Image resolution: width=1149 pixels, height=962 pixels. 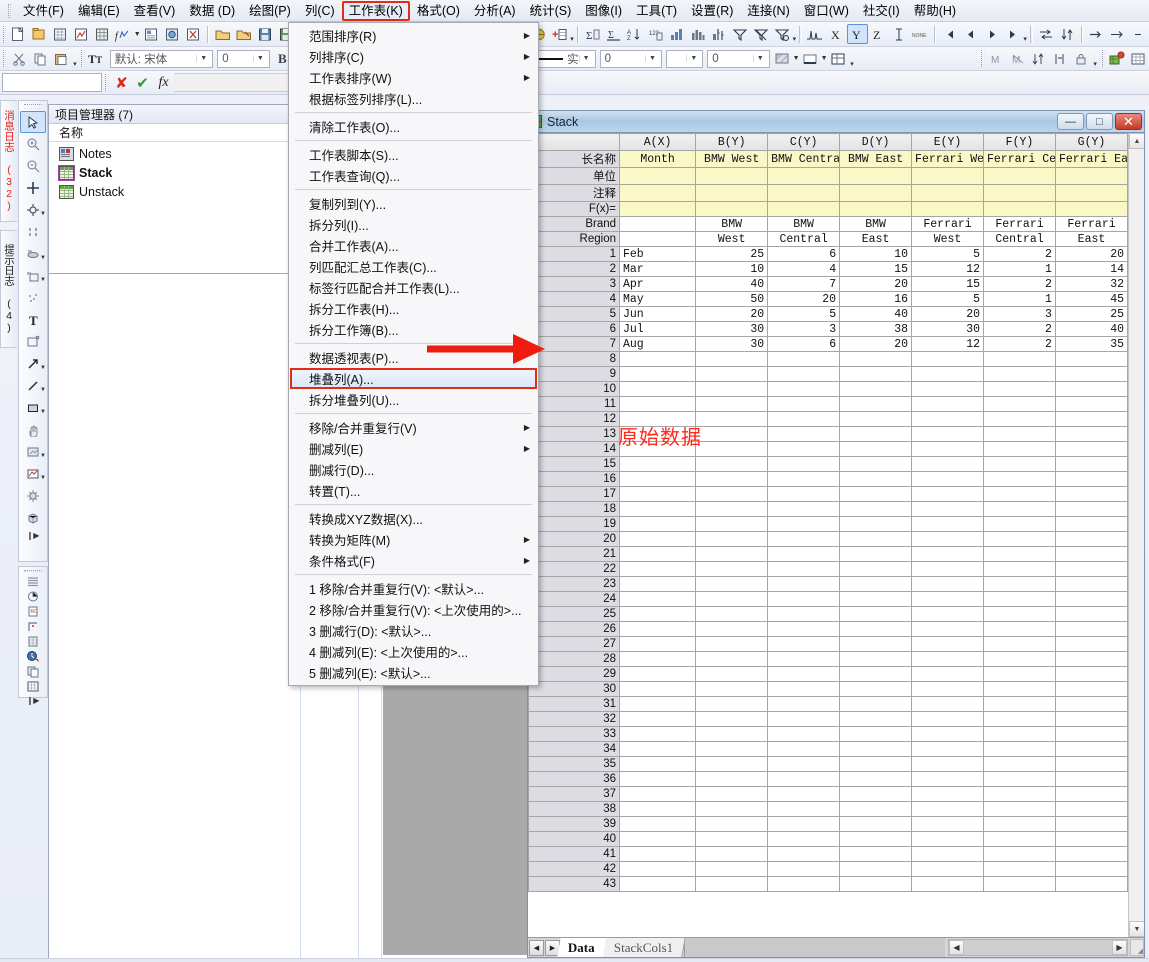 What do you see at coordinates (935, 11) in the screenshot?
I see `menu-help: 帮助(H)` at bounding box center [935, 11].